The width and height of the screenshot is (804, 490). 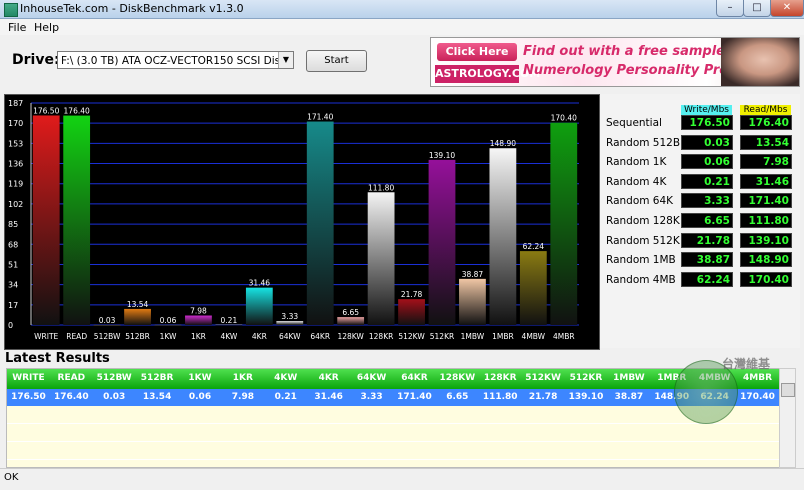 I want to click on bar-value-label: 31.46, so click(x=260, y=283).